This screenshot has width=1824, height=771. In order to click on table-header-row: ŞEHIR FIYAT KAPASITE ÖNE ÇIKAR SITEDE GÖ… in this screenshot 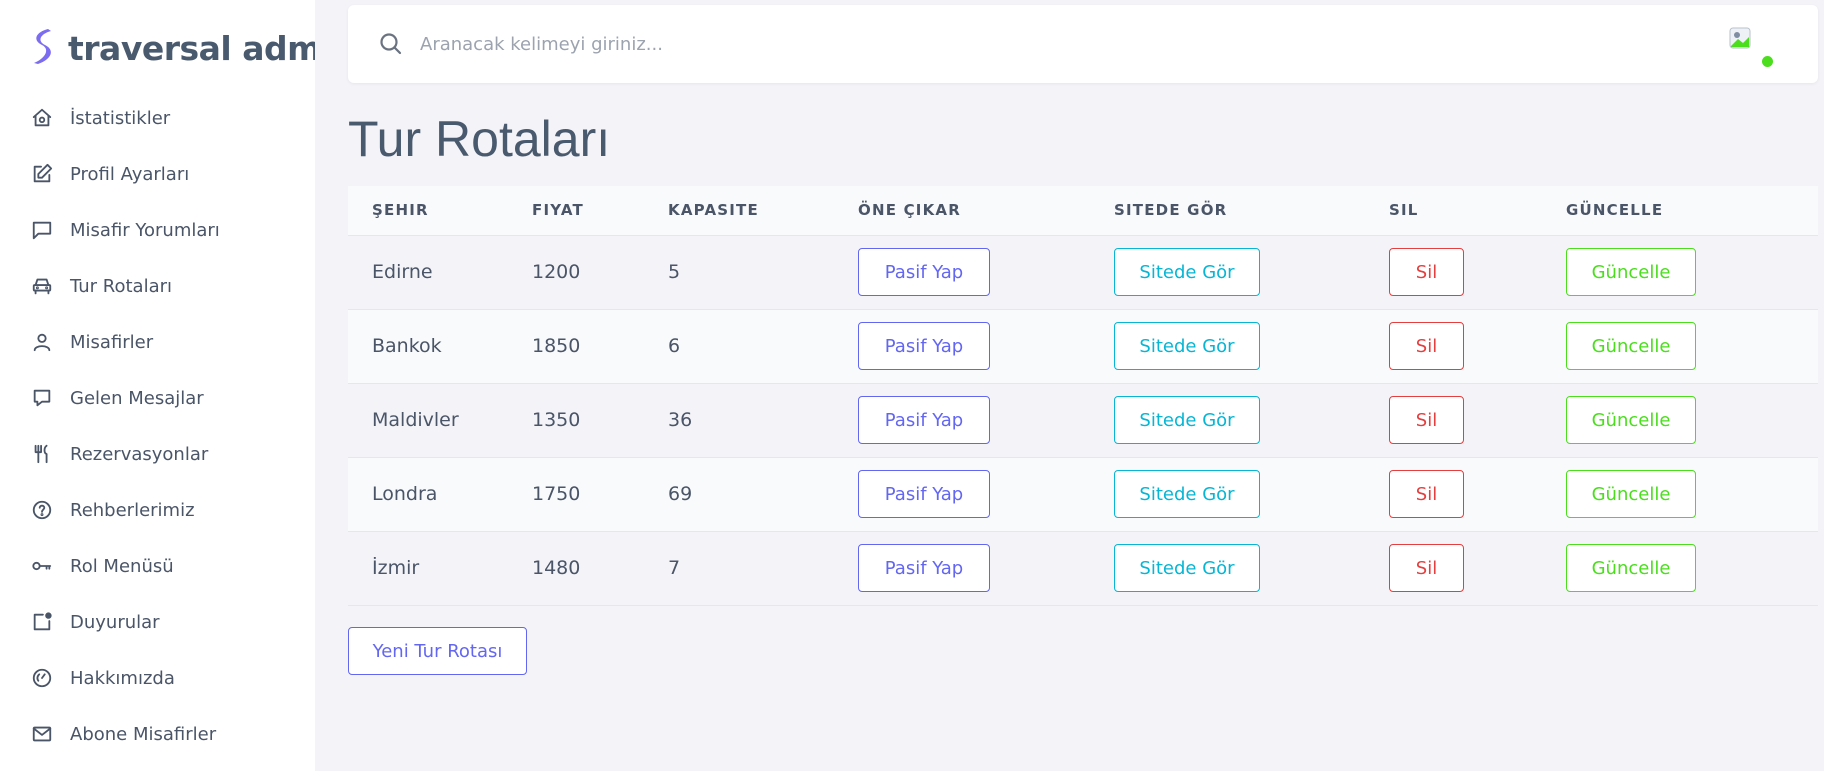, I will do `click(1083, 211)`.